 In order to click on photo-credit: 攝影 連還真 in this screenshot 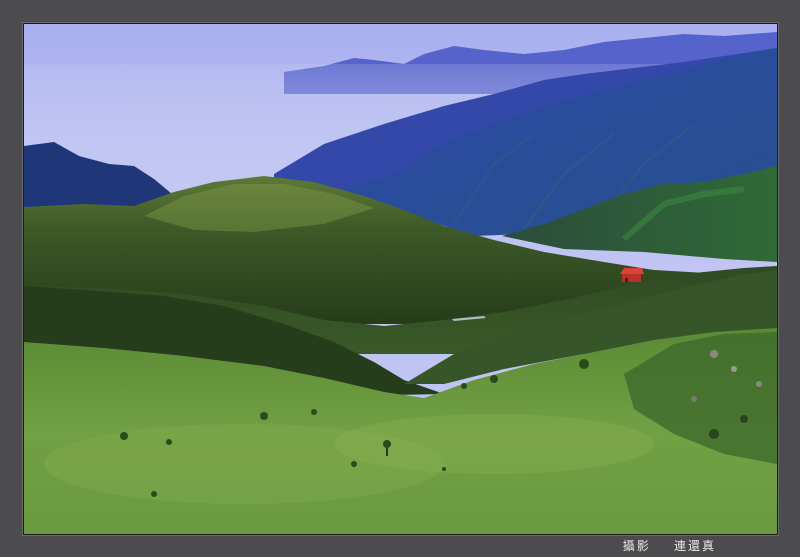, I will do `click(669, 545)`.